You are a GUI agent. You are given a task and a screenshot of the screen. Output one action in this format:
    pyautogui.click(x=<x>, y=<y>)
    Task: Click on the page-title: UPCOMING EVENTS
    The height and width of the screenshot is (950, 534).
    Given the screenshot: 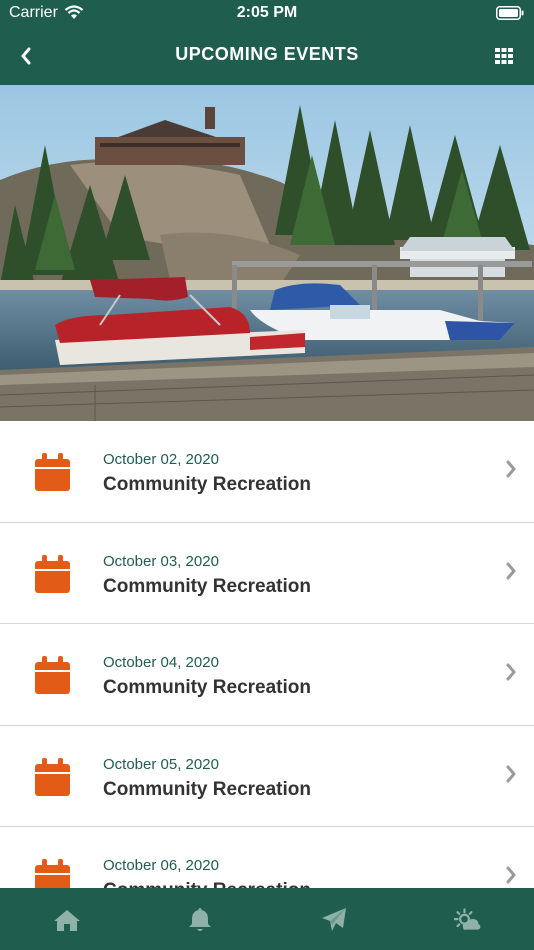 What is the action you would take?
    pyautogui.click(x=267, y=54)
    